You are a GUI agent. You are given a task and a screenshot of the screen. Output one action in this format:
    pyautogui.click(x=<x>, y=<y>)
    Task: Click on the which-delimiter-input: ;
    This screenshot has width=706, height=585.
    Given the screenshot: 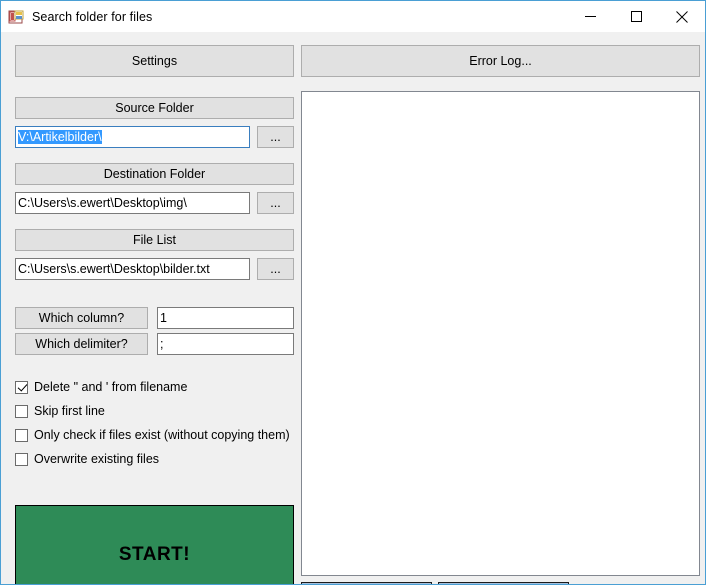 What is the action you would take?
    pyautogui.click(x=225, y=344)
    